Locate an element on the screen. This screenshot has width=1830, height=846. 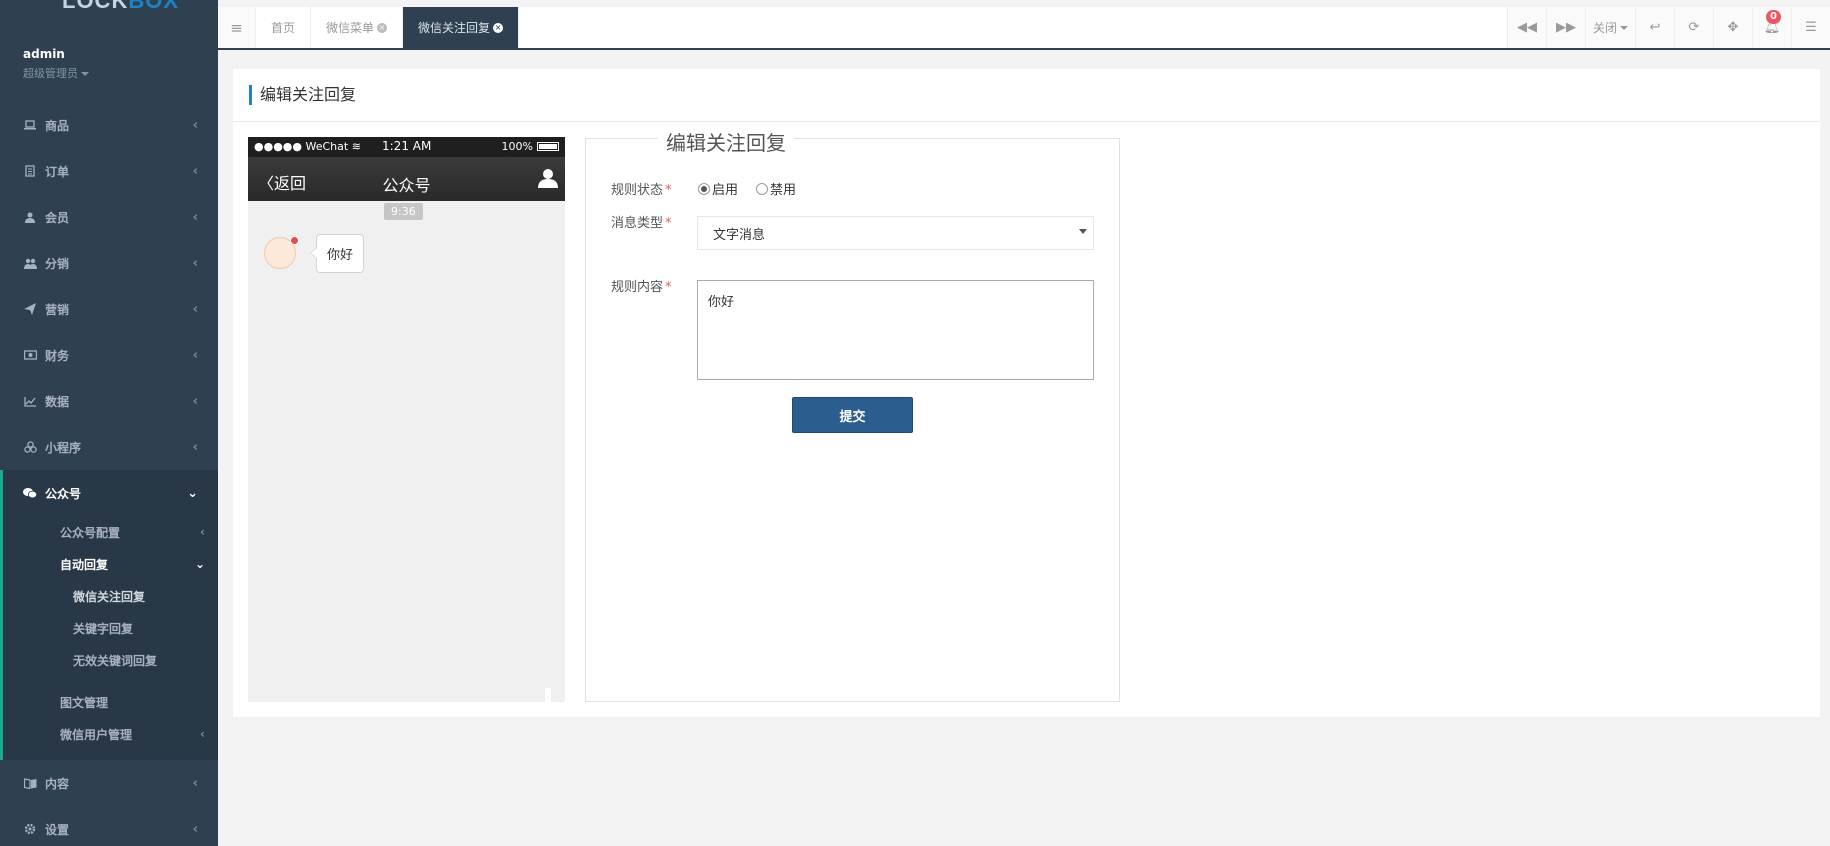
account-name: 公众号 is located at coordinates (406, 185).